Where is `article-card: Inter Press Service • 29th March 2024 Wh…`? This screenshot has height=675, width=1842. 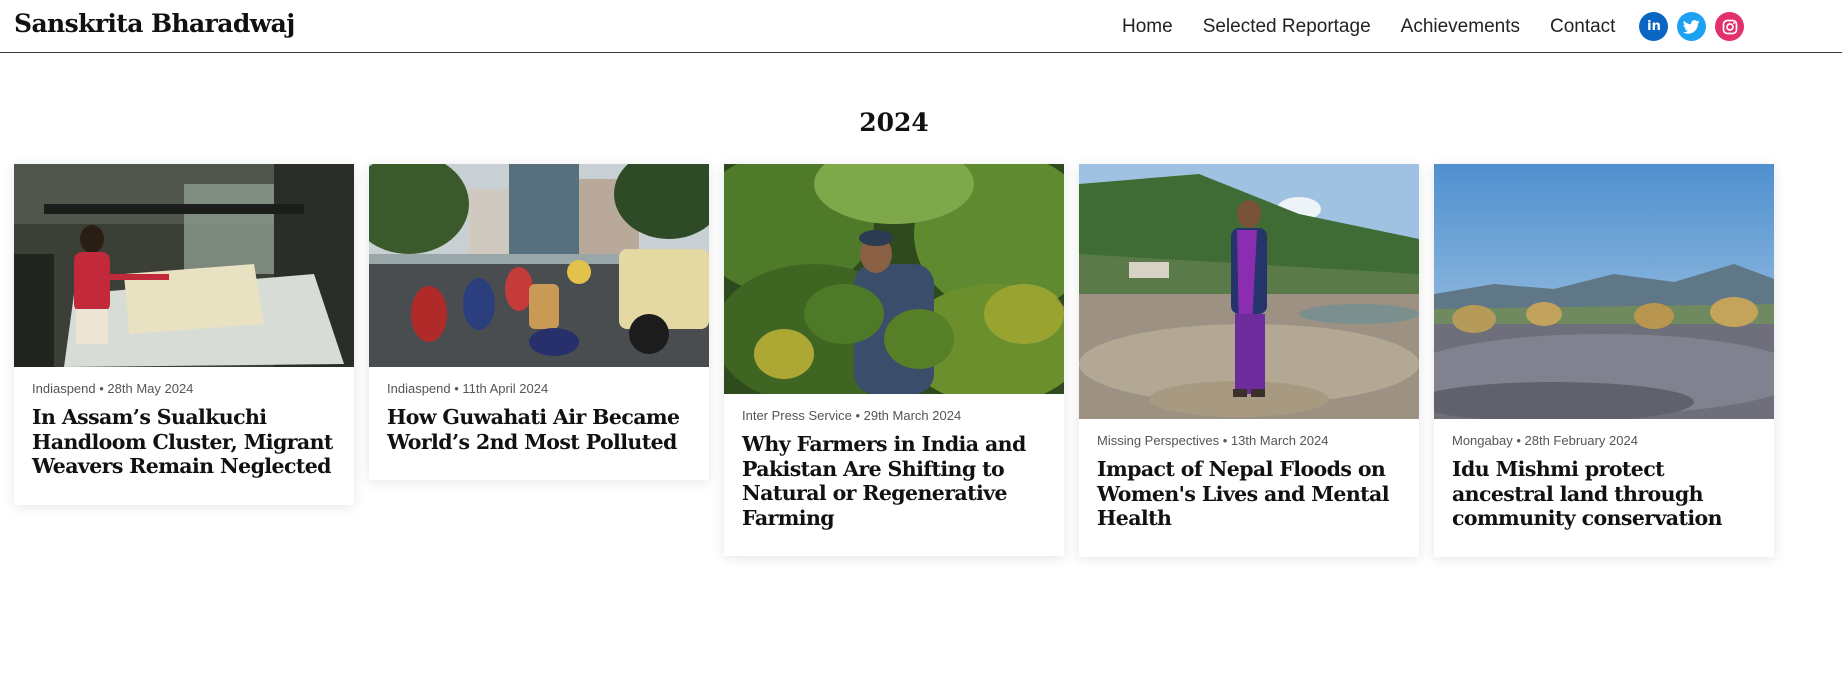 article-card: Inter Press Service • 29th March 2024 Wh… is located at coordinates (894, 360).